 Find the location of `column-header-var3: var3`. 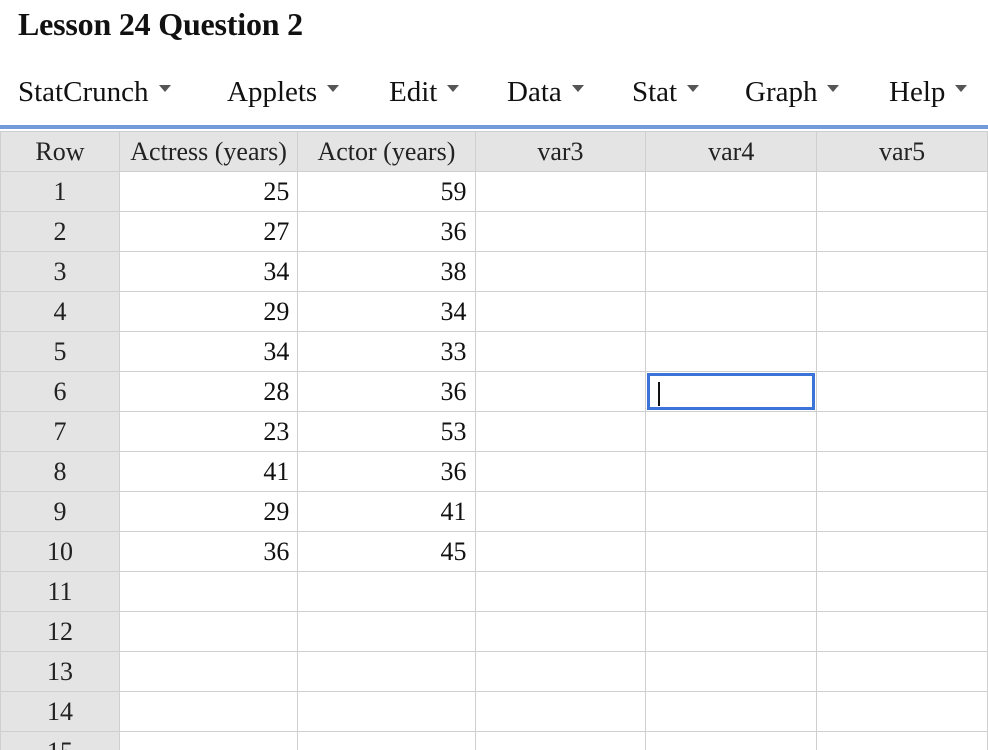

column-header-var3: var3 is located at coordinates (560, 151).